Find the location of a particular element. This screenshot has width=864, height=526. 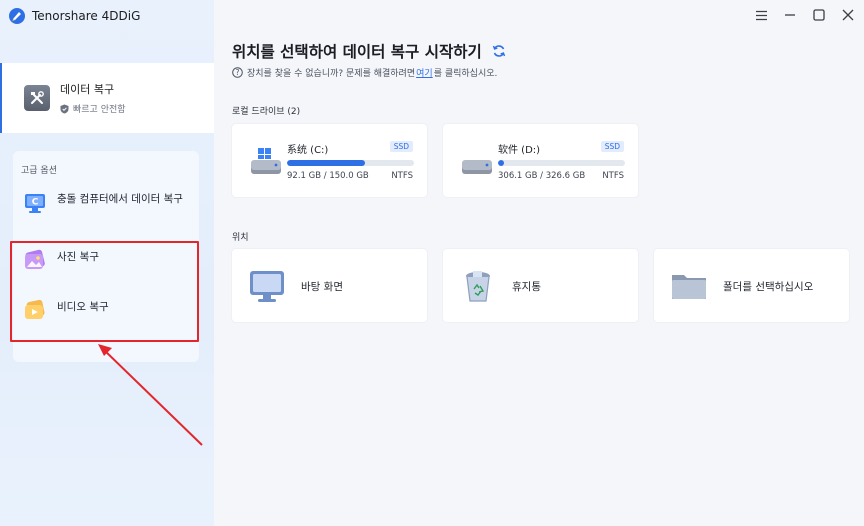

tools-icon is located at coordinates (37, 98).